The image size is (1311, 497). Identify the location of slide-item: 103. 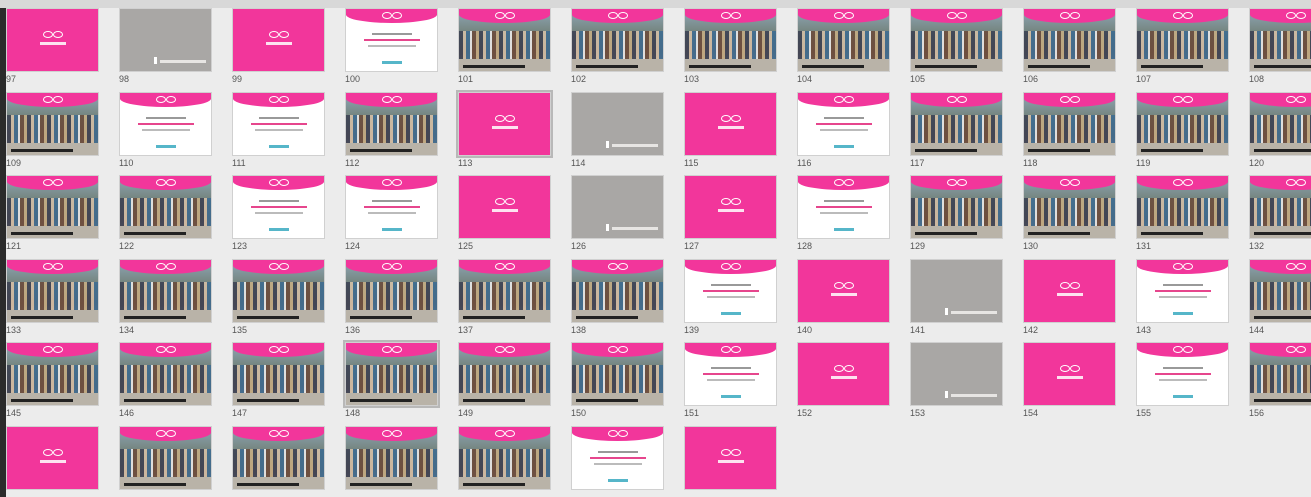
(730, 49).